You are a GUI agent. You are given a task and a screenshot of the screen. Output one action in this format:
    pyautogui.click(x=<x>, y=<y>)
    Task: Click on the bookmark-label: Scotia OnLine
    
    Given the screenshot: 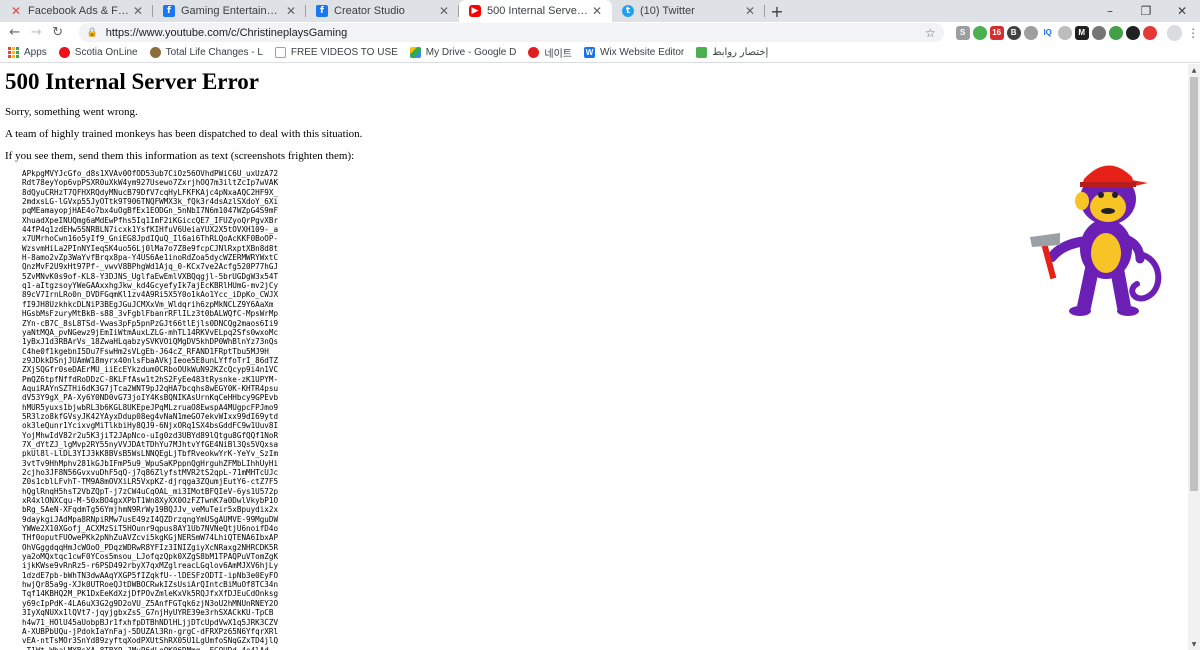 What is the action you would take?
    pyautogui.click(x=106, y=52)
    